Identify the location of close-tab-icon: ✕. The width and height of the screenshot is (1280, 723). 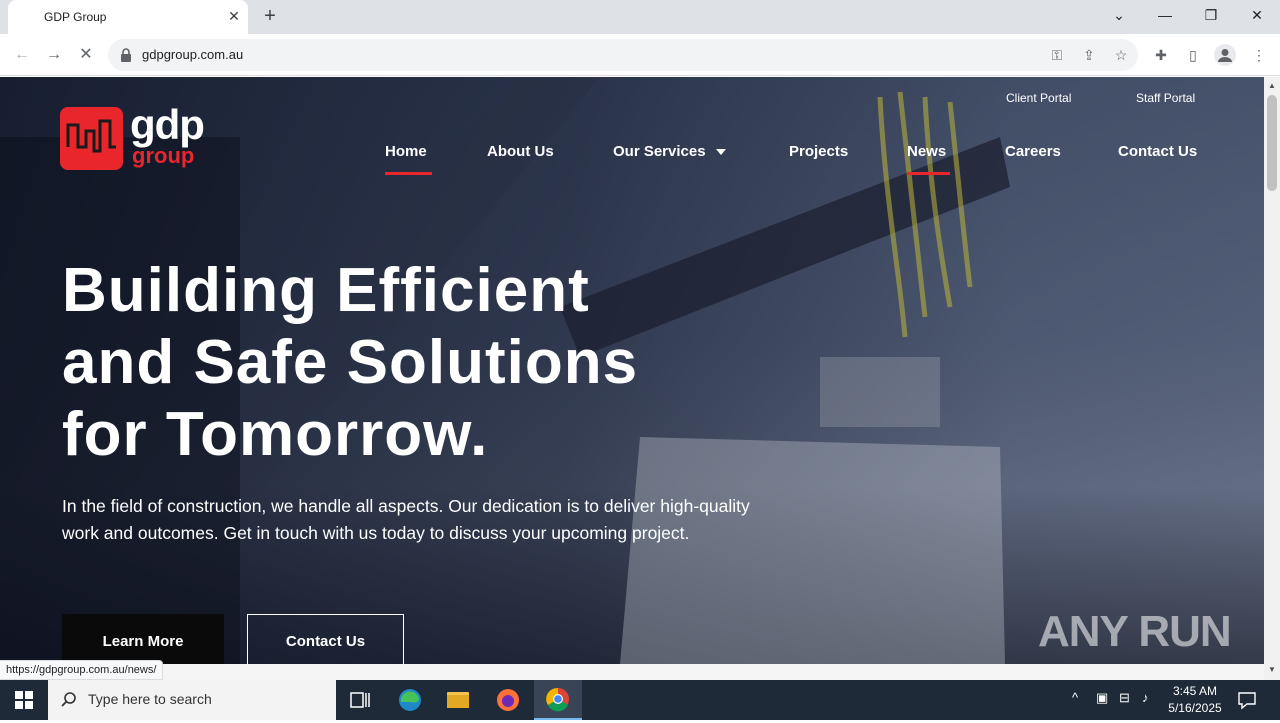
(234, 16).